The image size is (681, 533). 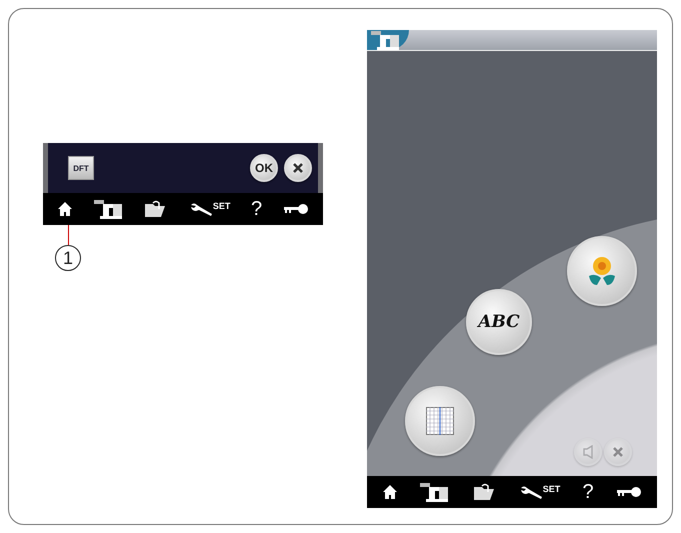 I want to click on flower-icon, so click(x=602, y=271).